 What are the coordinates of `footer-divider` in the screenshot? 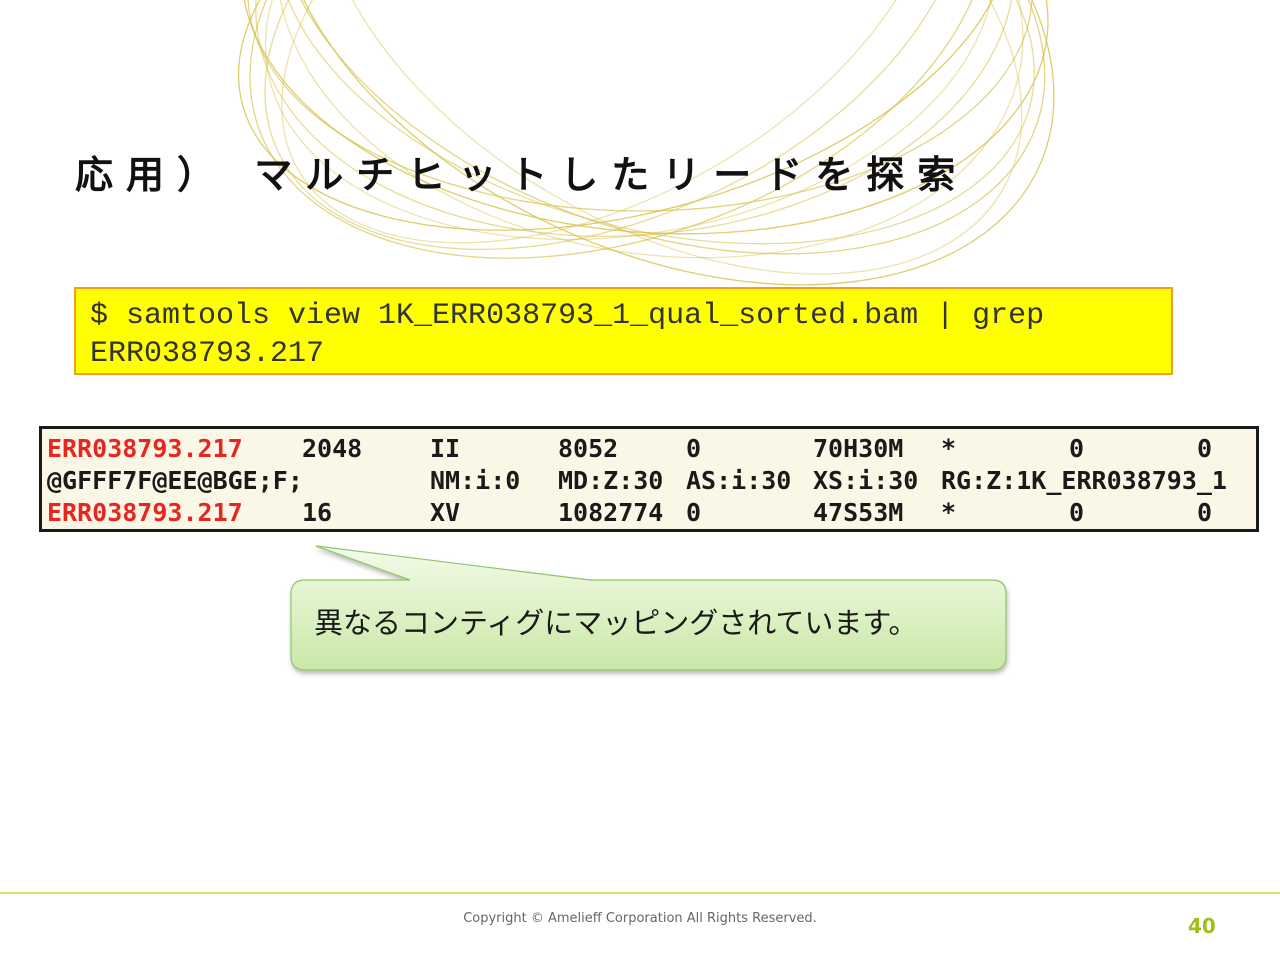 It's located at (640, 893).